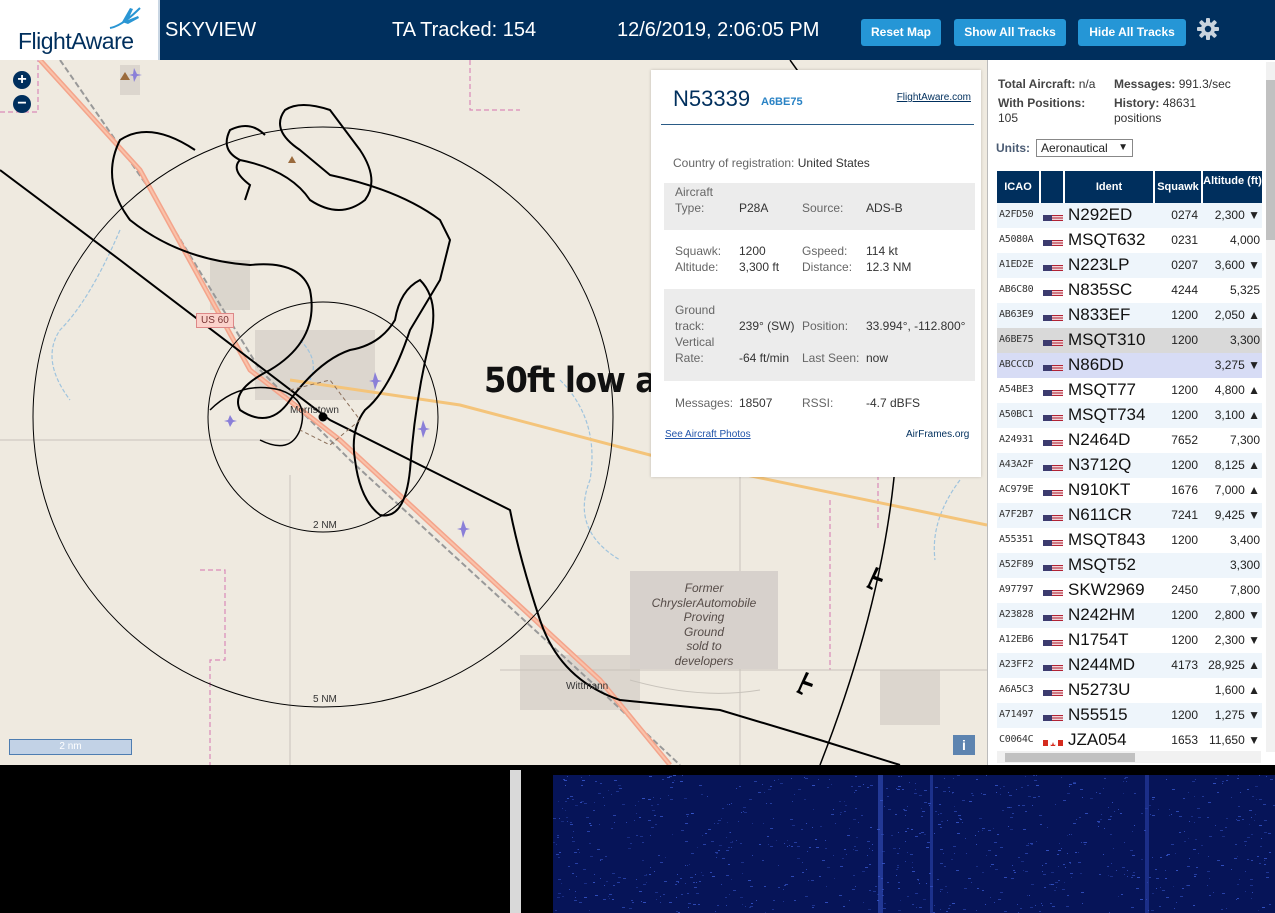 The width and height of the screenshot is (1275, 913). Describe the element at coordinates (1042, 103) in the screenshot. I see `with-positions-label: With Positions:` at that location.